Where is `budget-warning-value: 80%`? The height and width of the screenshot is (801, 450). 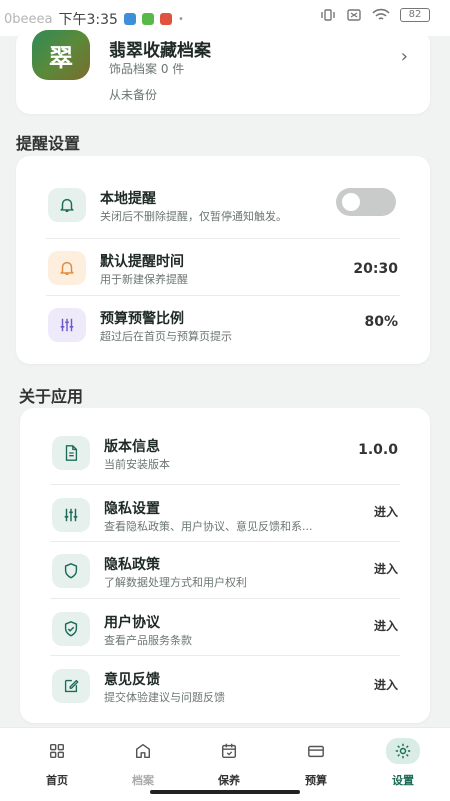
budget-warning-value: 80% is located at coordinates (381, 322).